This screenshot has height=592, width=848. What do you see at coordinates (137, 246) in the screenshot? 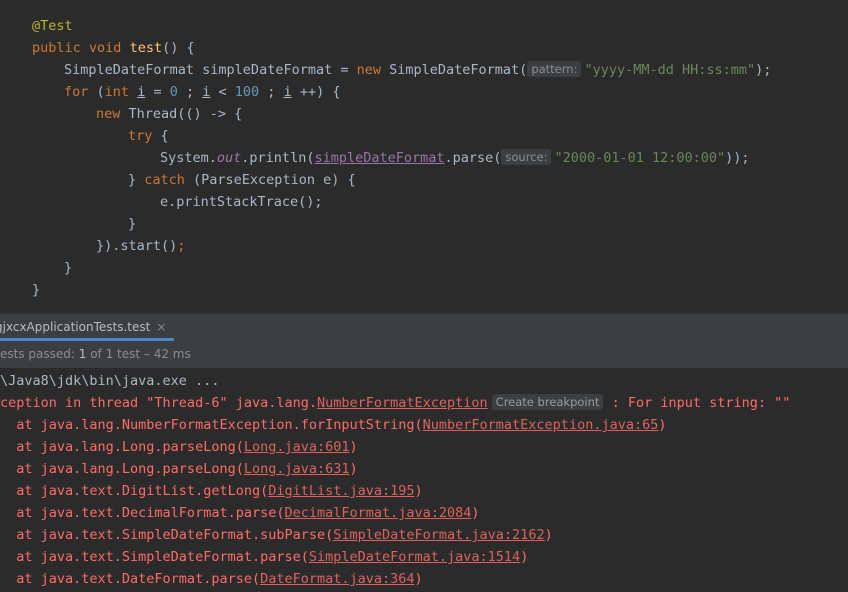
I see `code-text: }).start()` at bounding box center [137, 246].